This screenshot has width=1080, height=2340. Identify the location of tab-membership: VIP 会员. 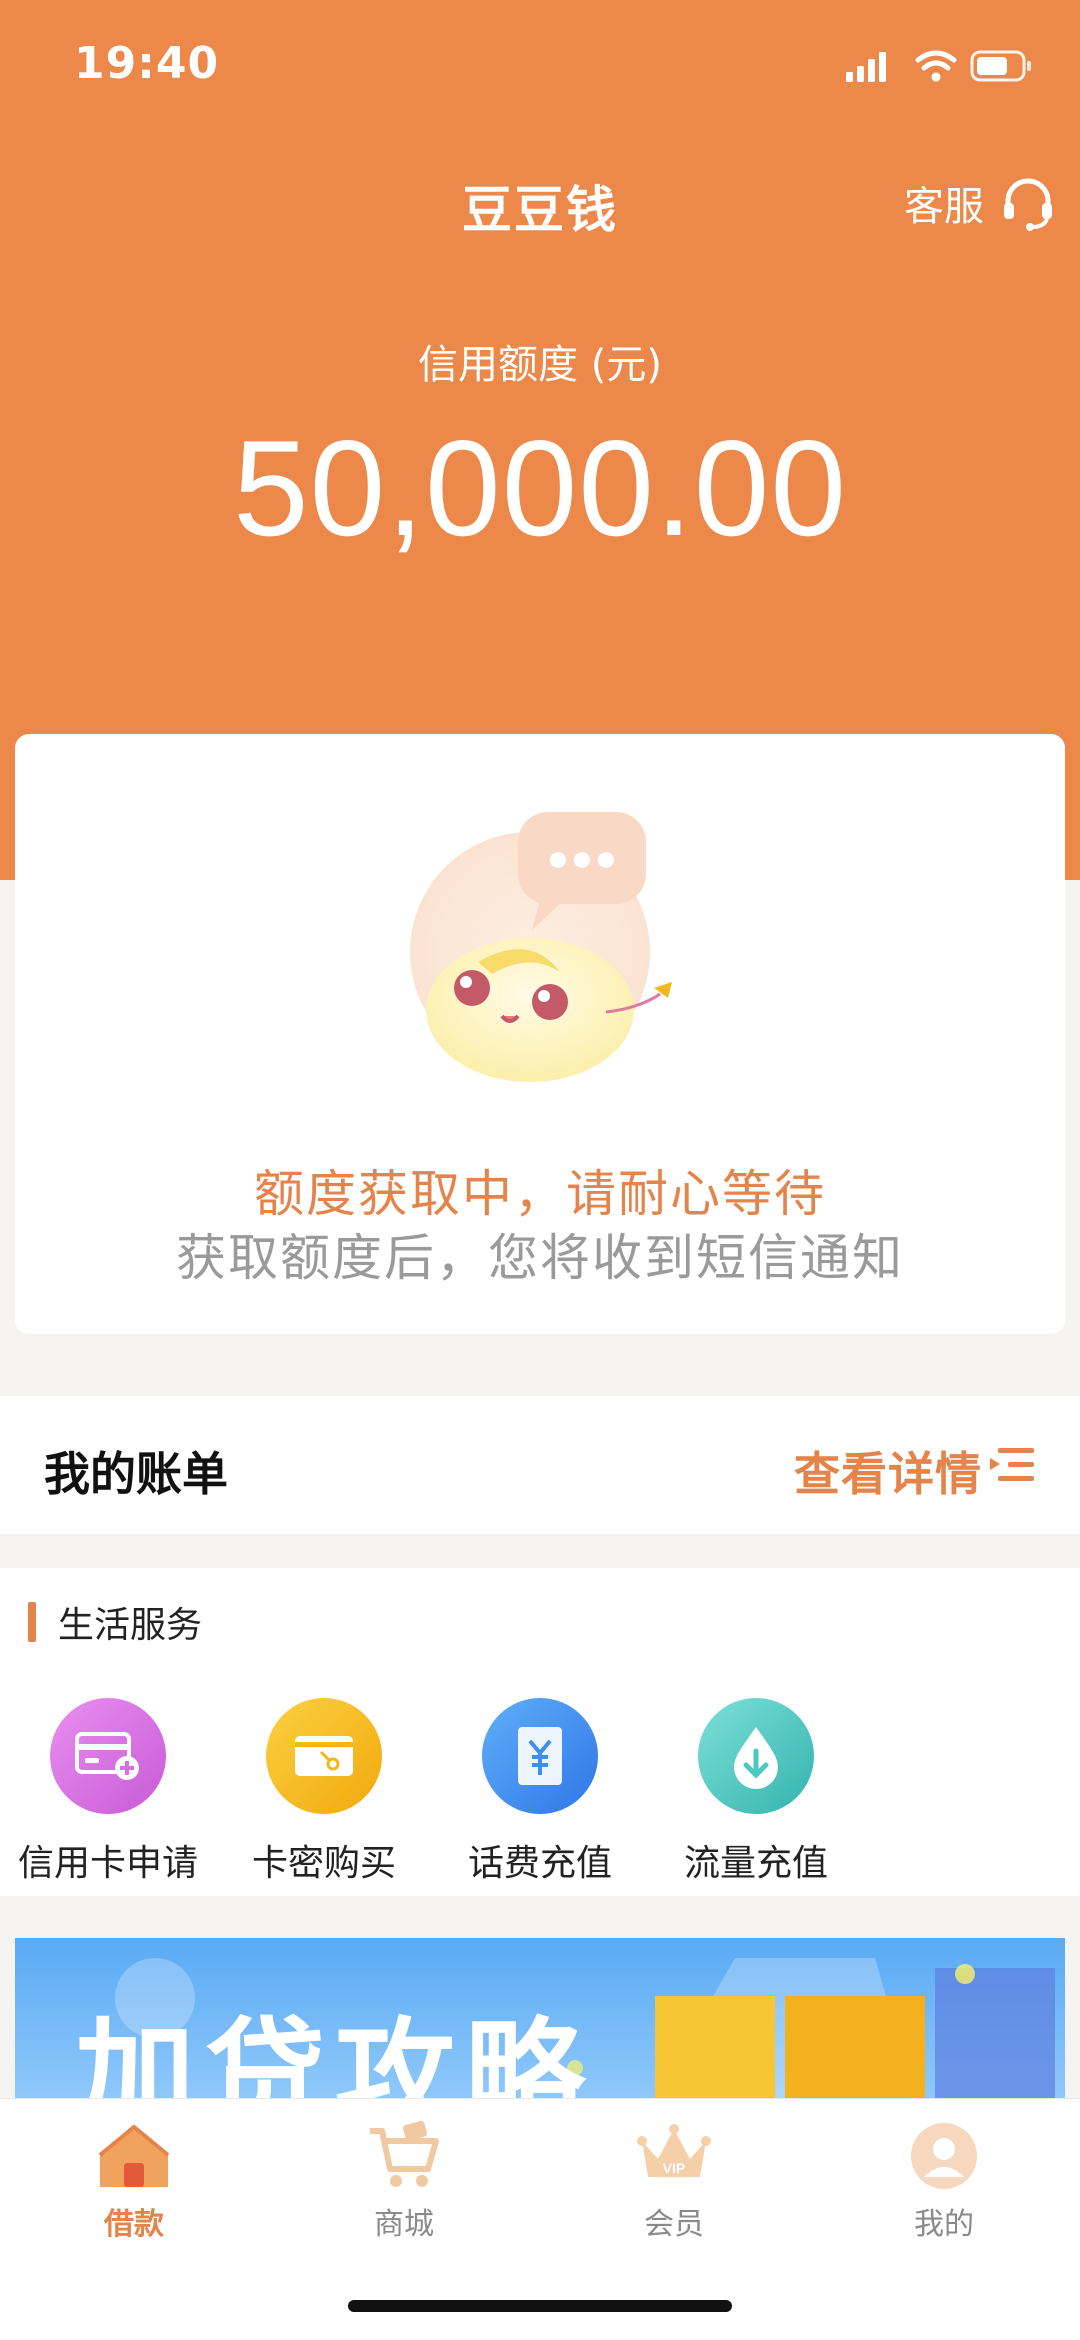
(674, 2182).